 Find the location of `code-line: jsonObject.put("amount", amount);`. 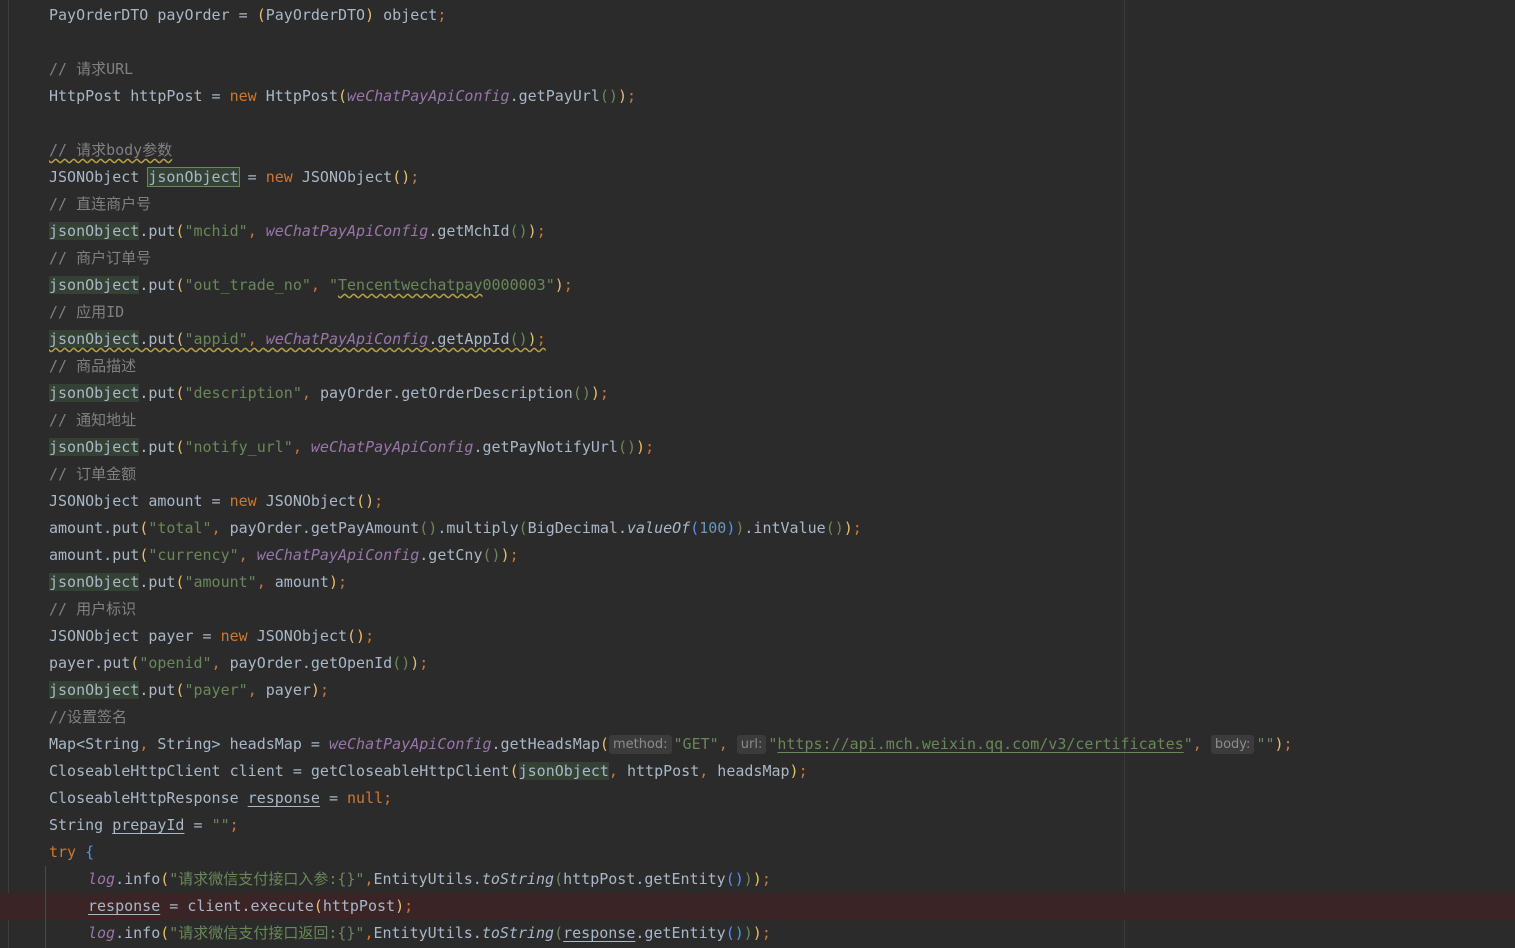

code-line: jsonObject.put("amount", amount); is located at coordinates (757, 582).